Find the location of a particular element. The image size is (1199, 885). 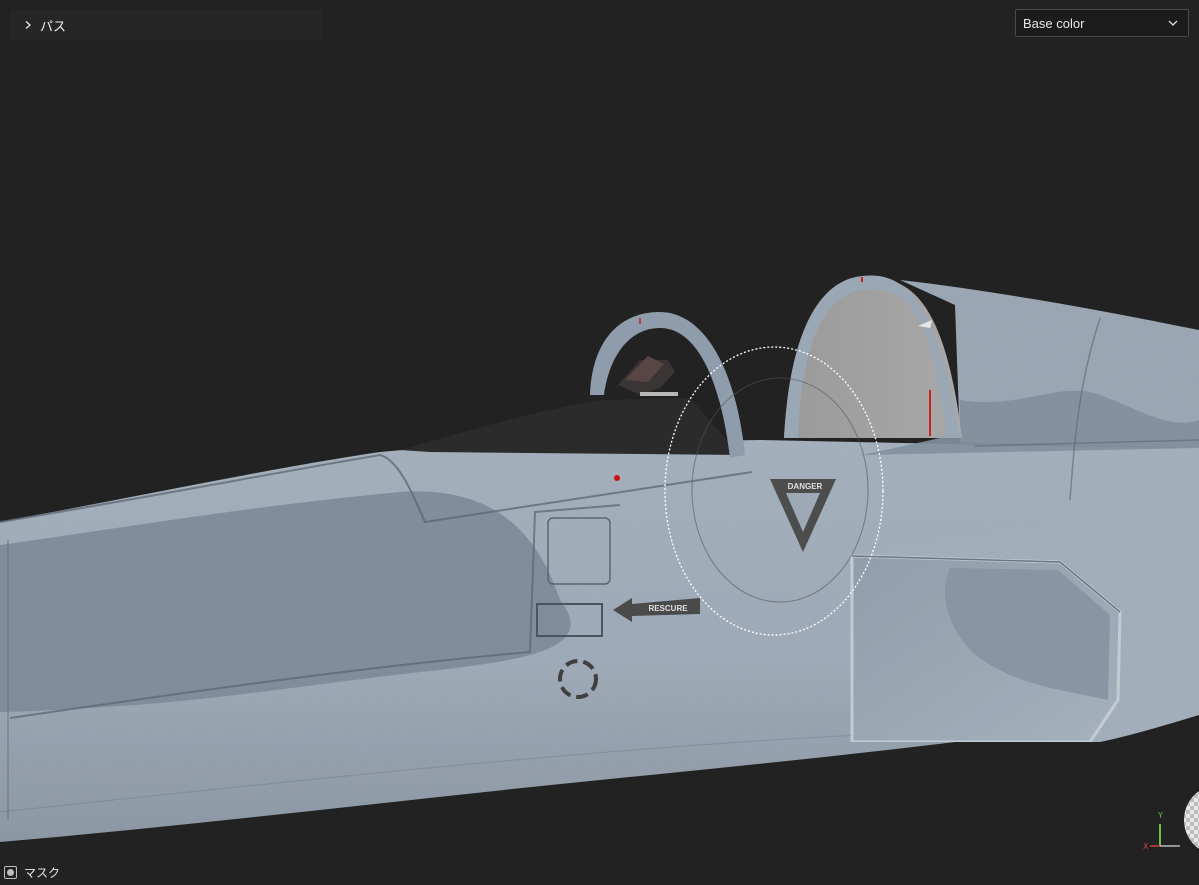

rescue-text: RESCURE is located at coordinates (668, 608).